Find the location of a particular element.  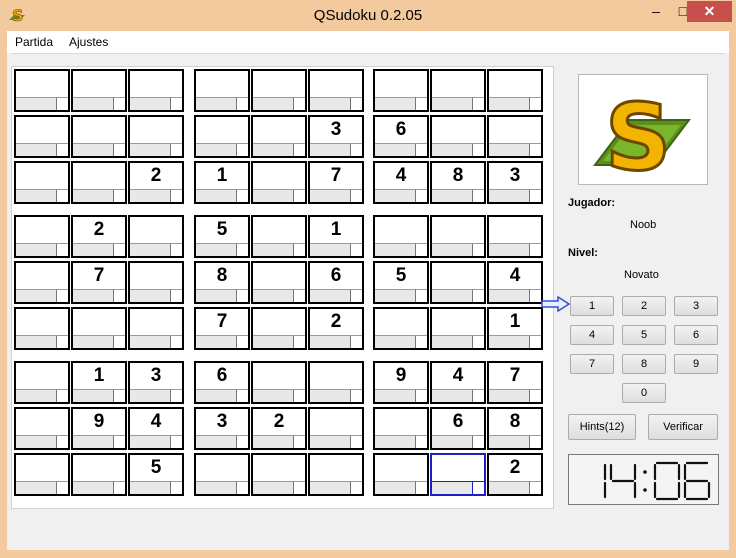

sudoku-cell: 4 is located at coordinates (515, 282).